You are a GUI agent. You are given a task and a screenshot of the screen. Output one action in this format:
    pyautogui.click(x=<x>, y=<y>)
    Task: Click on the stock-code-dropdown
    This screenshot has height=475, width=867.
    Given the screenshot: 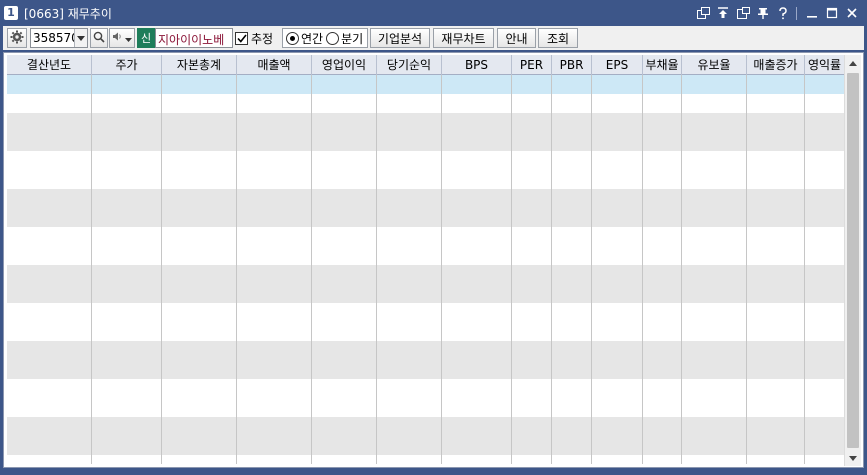 What is the action you would take?
    pyautogui.click(x=80, y=38)
    